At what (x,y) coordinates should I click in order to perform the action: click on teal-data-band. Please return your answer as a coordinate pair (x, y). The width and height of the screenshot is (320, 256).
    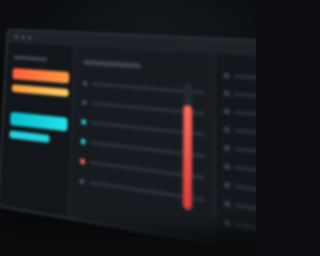
    Looking at the image, I should click on (39, 121).